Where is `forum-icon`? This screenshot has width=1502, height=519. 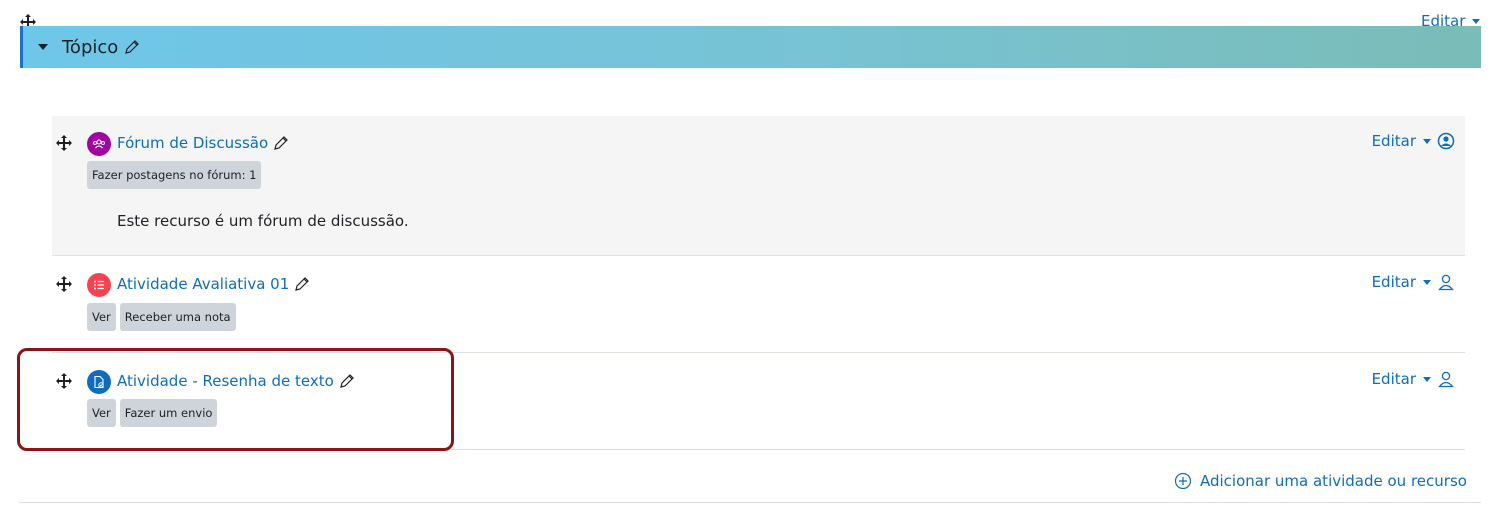
forum-icon is located at coordinates (99, 144).